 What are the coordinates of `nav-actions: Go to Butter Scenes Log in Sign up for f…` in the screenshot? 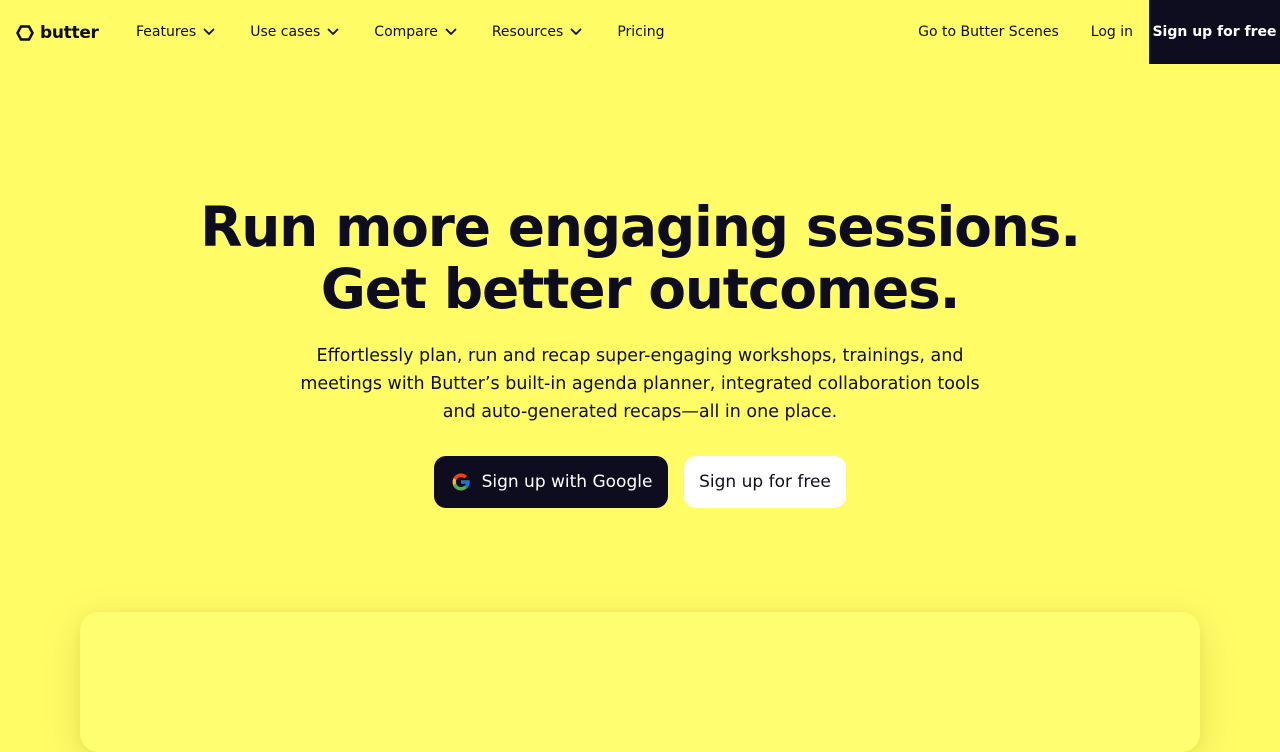 It's located at (1099, 32).